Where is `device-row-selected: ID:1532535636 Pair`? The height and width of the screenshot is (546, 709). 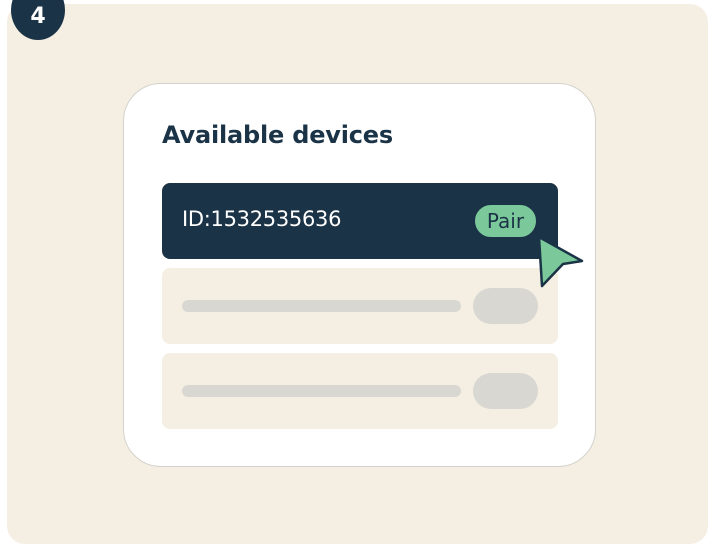
device-row-selected: ID:1532535636 Pair is located at coordinates (360, 221).